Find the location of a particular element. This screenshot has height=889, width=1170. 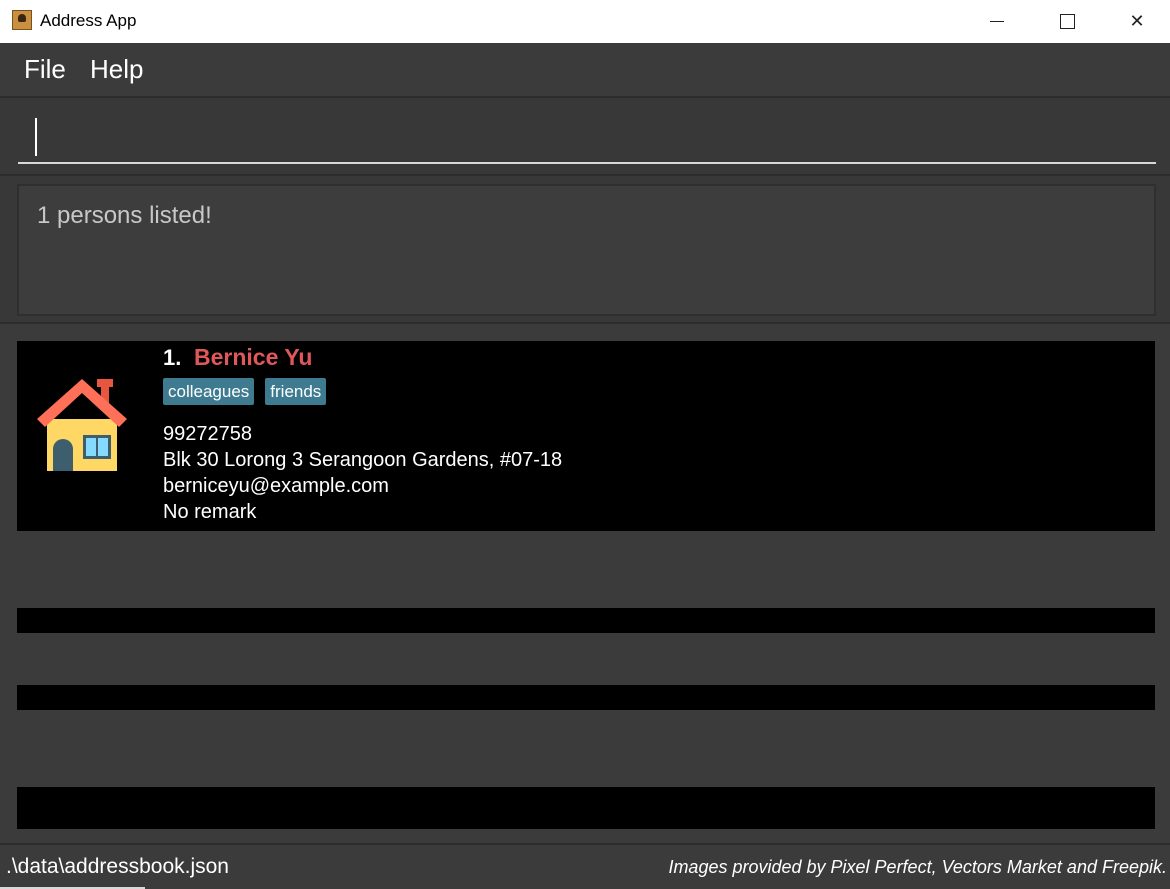

minimize-button is located at coordinates (997, 21).